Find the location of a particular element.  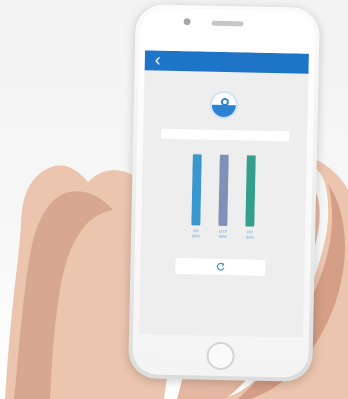

app-bar: ‹ is located at coordinates (226, 62).